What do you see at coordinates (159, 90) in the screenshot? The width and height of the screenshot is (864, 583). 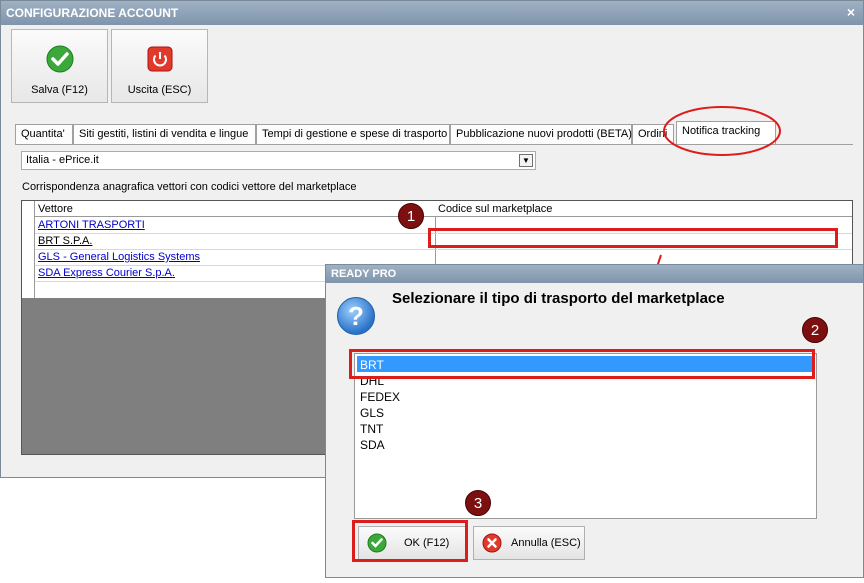 I see `exit-button-label: Uscita (ESC)` at bounding box center [159, 90].